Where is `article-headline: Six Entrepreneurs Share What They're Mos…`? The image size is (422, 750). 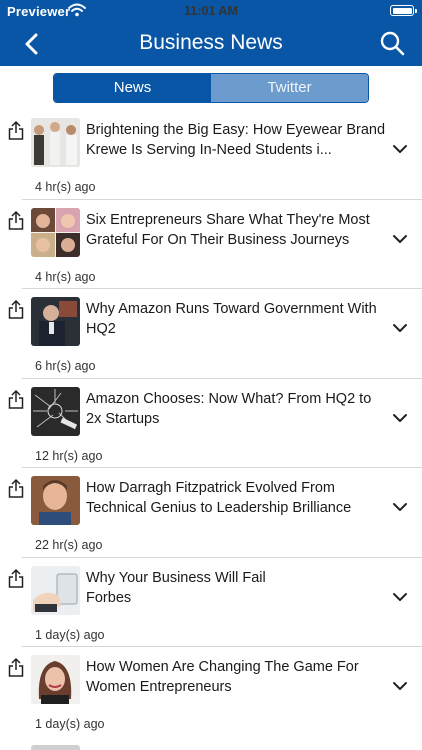
article-headline: Six Entrepreneurs Share What They're Mos… is located at coordinates (236, 230).